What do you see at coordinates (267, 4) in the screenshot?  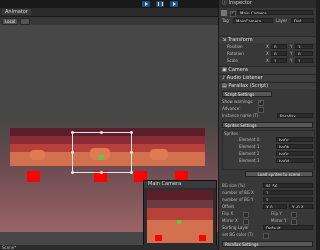 I see `inspector-tab-bar: ⓘ Inspector` at bounding box center [267, 4].